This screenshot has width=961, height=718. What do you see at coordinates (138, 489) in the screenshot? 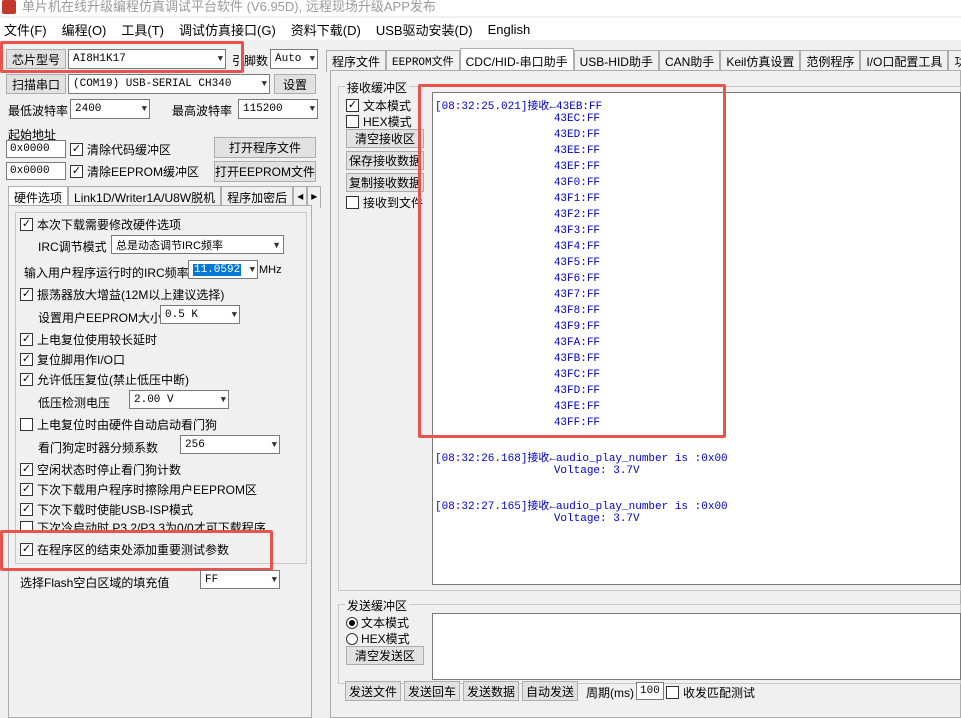
I see `erase-eeprom-checkbox: ✓ 下次下载用户程序时擦除用户EEPROM区` at bounding box center [138, 489].